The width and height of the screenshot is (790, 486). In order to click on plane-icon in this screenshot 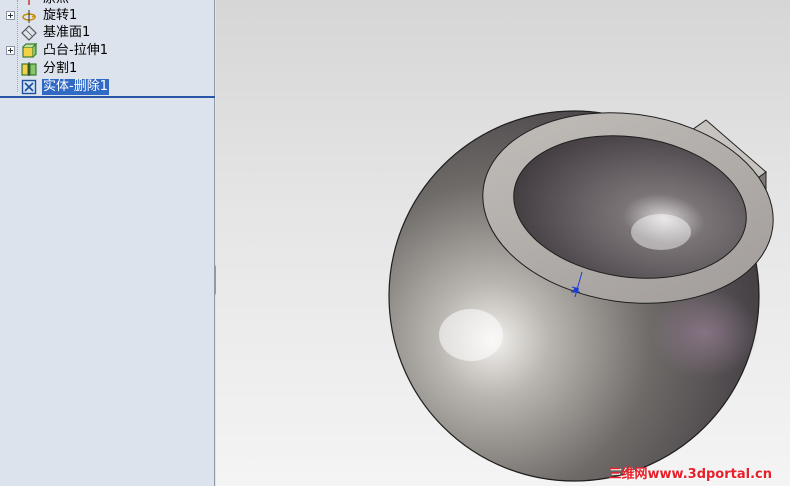, I will do `click(29, 33)`.